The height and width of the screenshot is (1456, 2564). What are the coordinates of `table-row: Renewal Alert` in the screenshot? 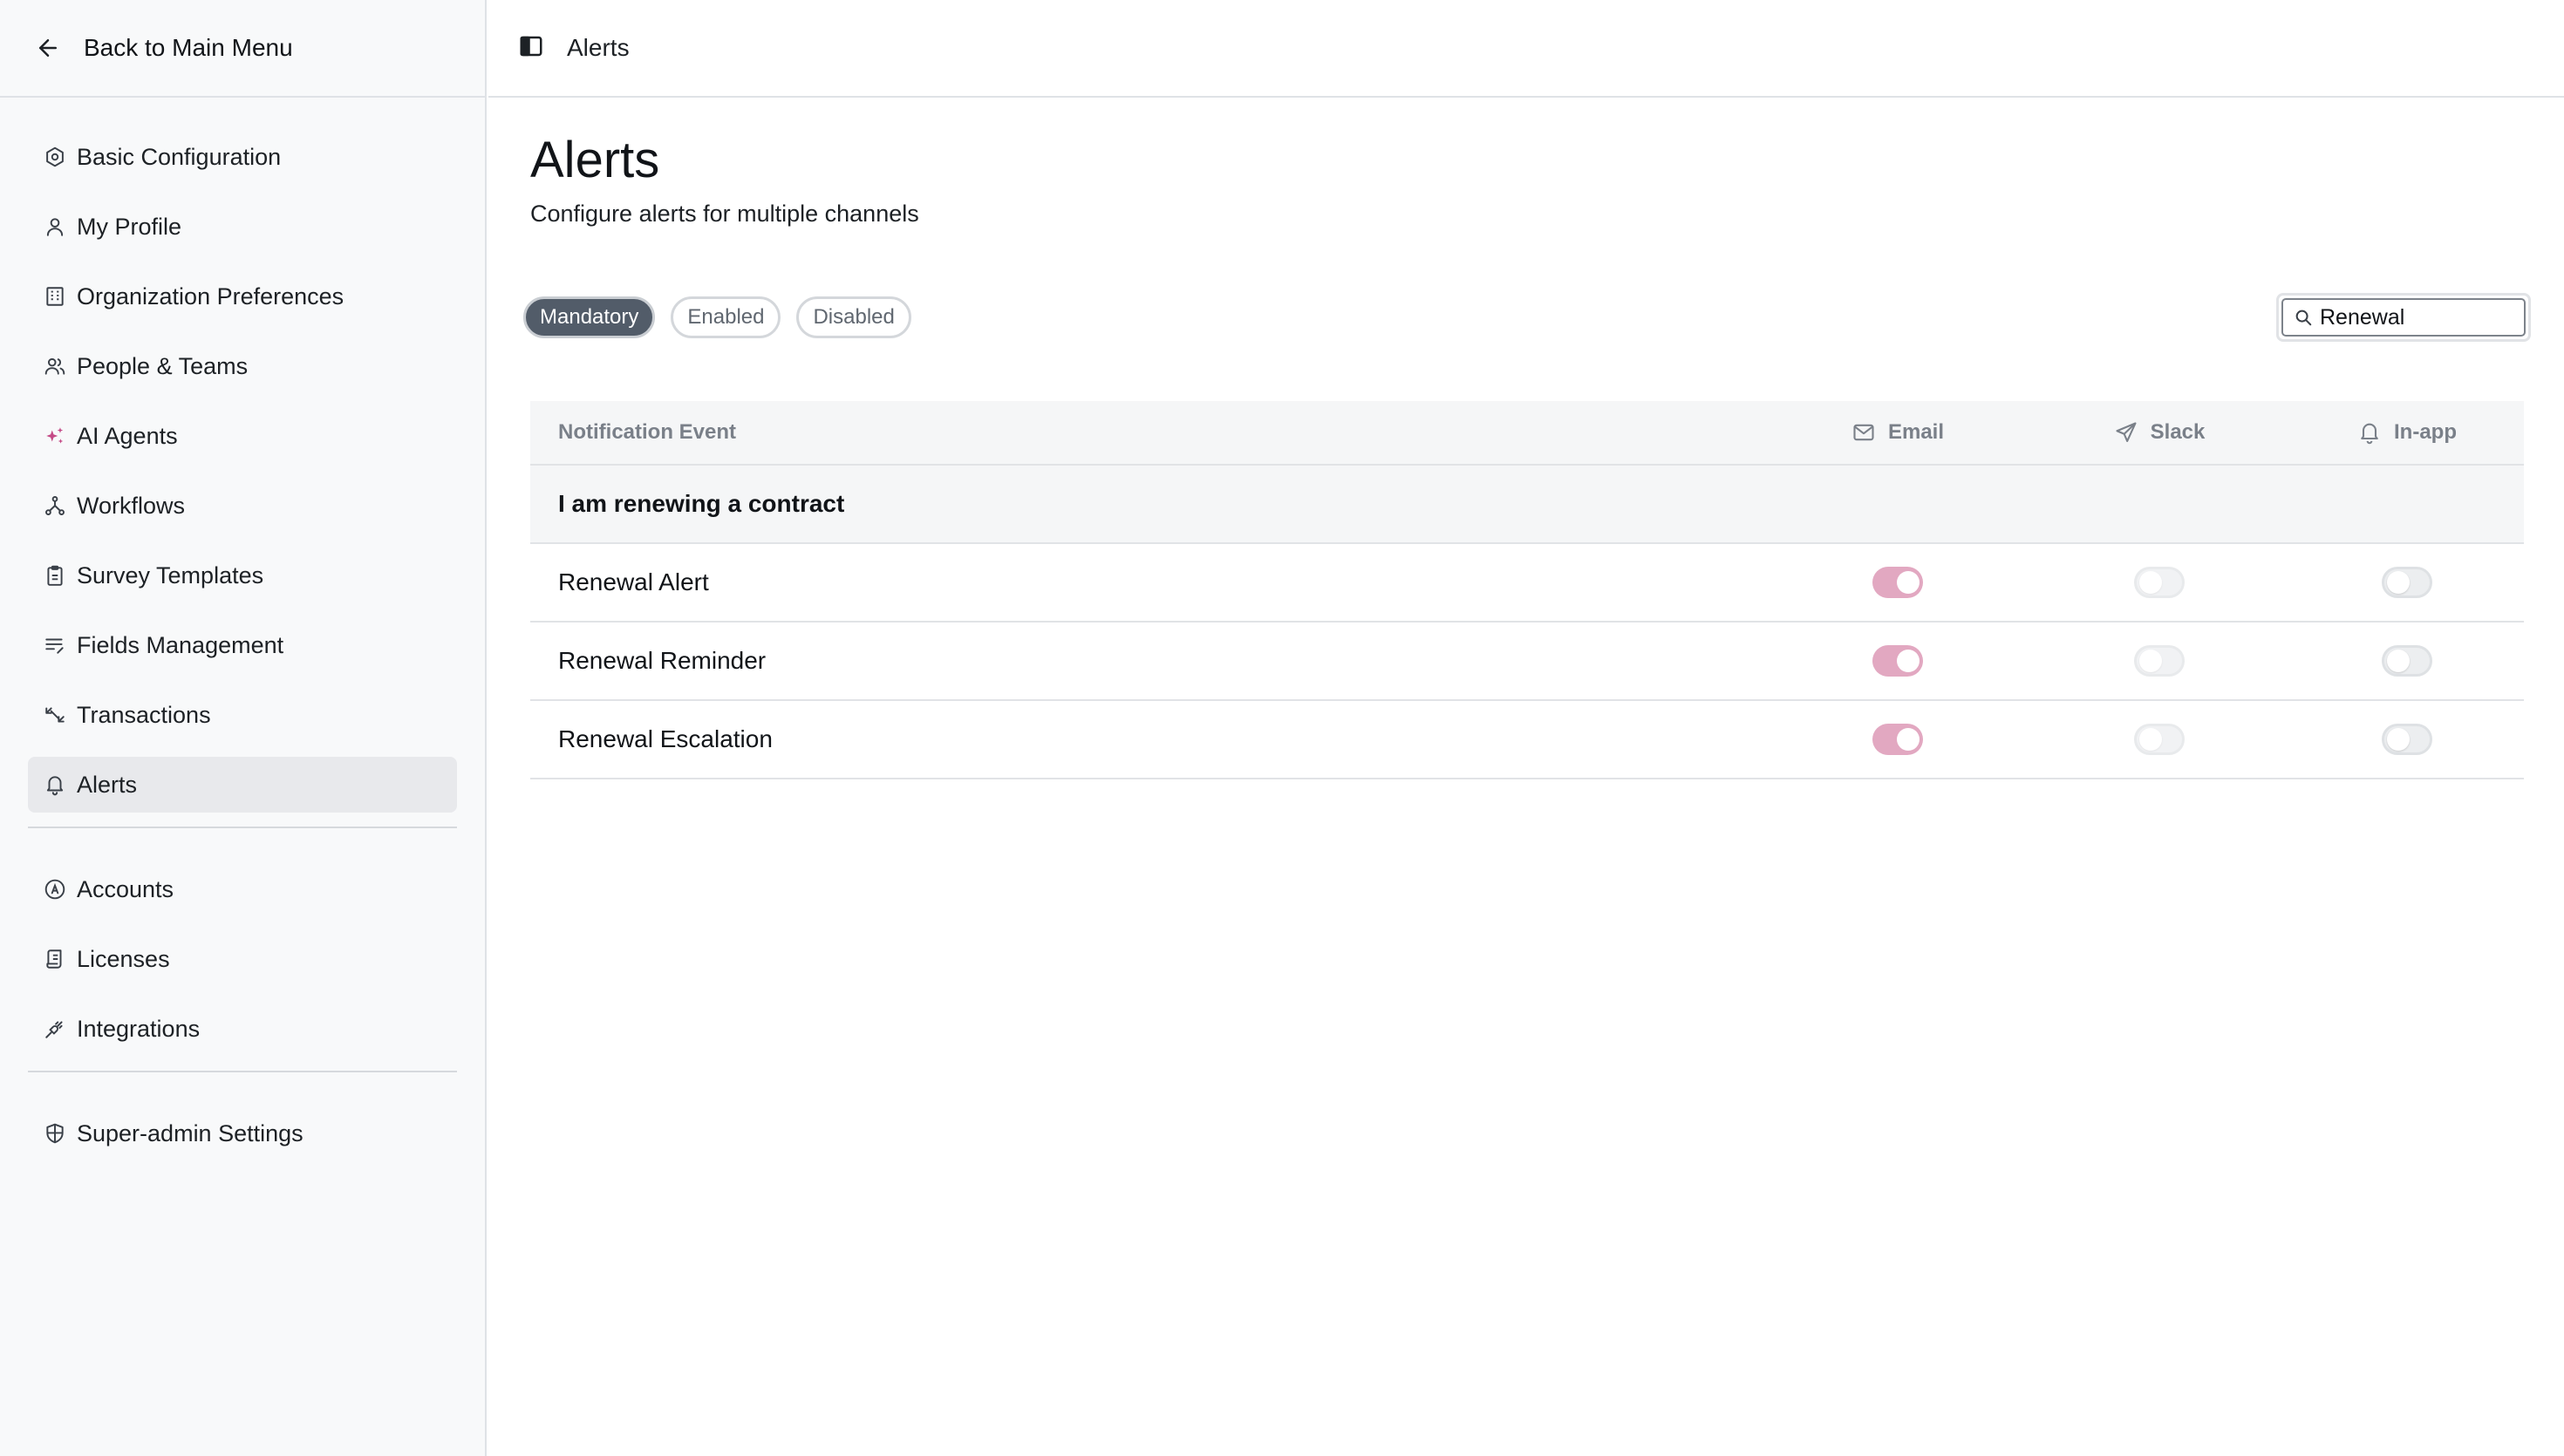 It's located at (1527, 583).